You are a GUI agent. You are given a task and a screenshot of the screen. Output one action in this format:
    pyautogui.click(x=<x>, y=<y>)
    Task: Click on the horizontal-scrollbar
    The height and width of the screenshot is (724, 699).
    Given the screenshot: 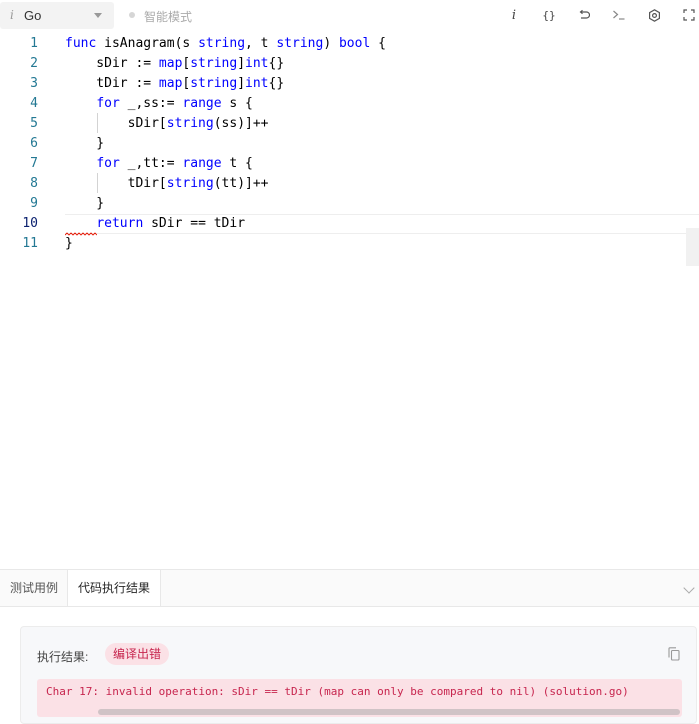 What is the action you would take?
    pyautogui.click(x=389, y=712)
    